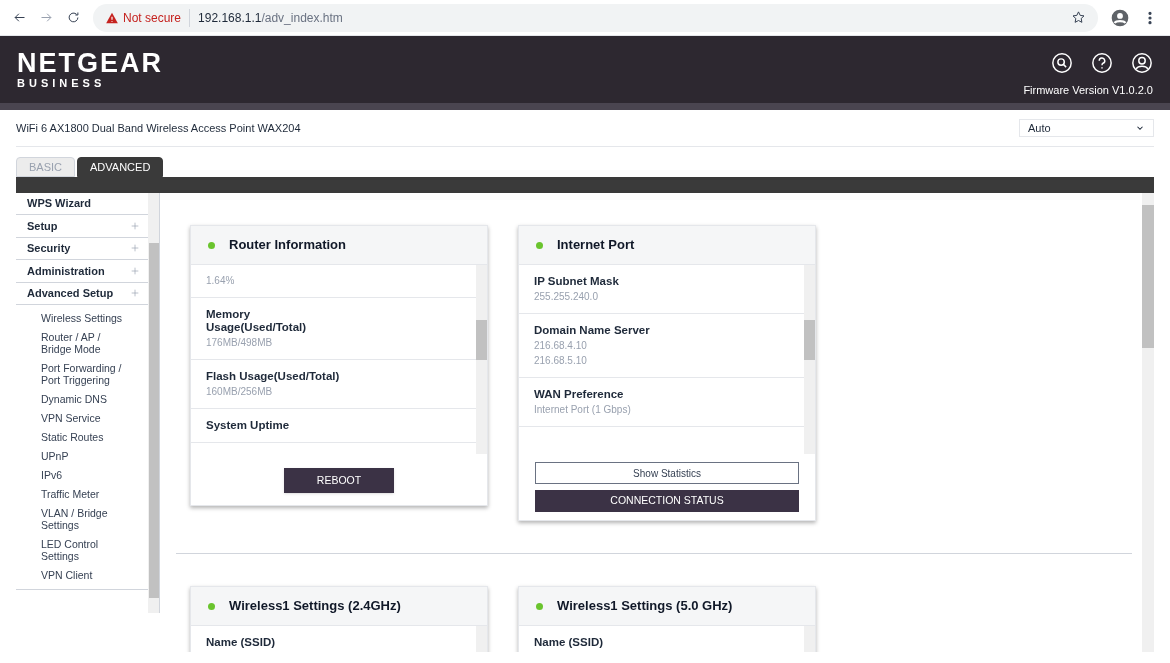 This screenshot has width=1170, height=663. What do you see at coordinates (240, 343) in the screenshot?
I see `field-value: 176MB/498MB` at bounding box center [240, 343].